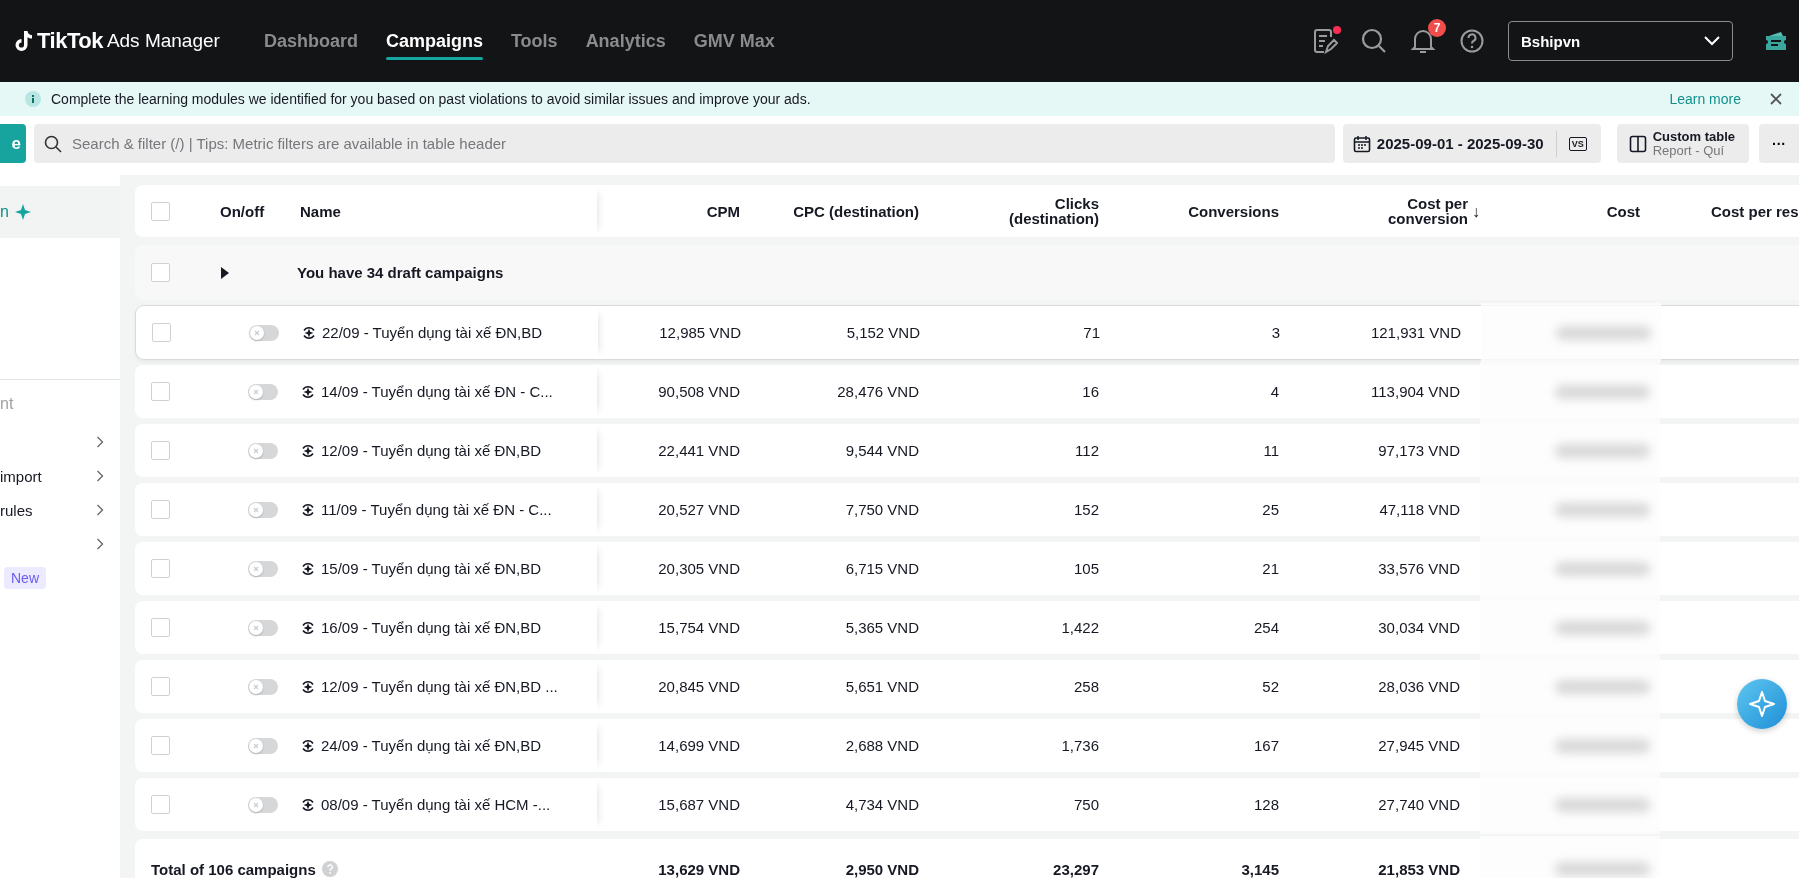 The width and height of the screenshot is (1799, 878). What do you see at coordinates (310, 41) in the screenshot?
I see `nav-tab: Dashboard` at bounding box center [310, 41].